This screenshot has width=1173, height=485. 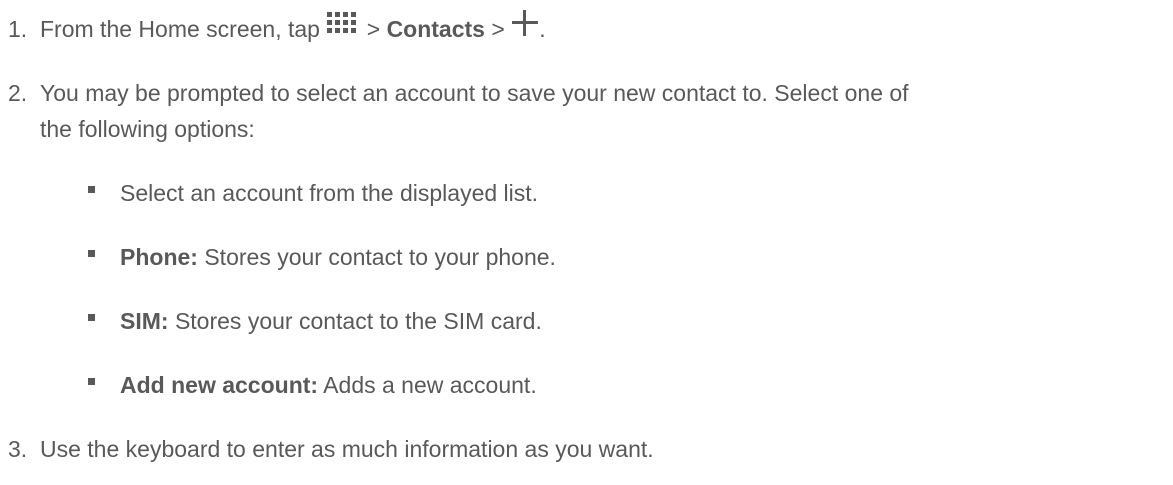 I want to click on bullet-label: SIM:, so click(x=144, y=321).